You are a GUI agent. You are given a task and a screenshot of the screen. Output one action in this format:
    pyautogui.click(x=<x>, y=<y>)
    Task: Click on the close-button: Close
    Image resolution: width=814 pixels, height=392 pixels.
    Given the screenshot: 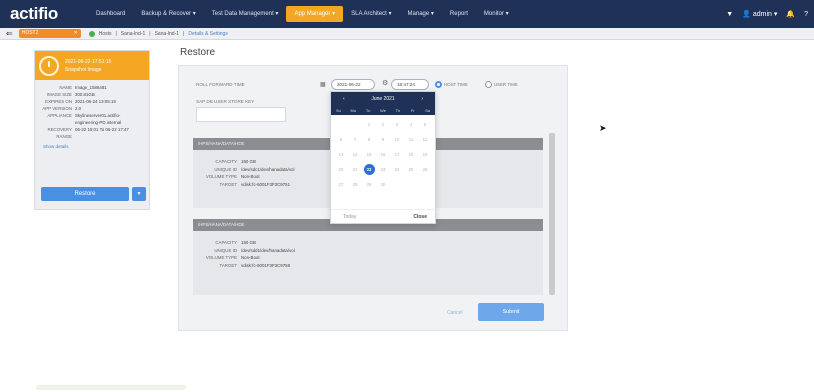 What is the action you would take?
    pyautogui.click(x=420, y=217)
    